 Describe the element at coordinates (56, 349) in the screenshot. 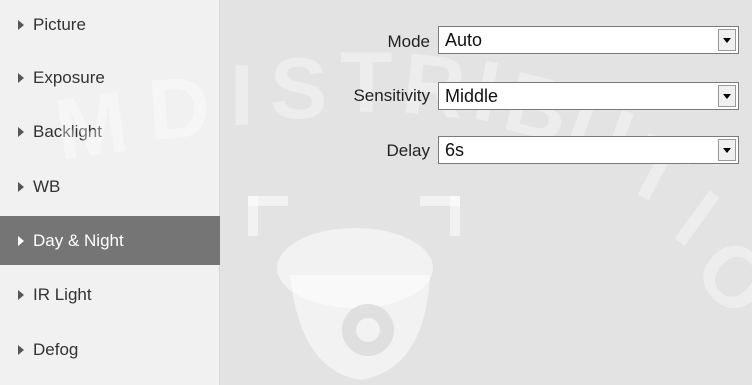

I see `sidebar-item-label: Defog` at that location.